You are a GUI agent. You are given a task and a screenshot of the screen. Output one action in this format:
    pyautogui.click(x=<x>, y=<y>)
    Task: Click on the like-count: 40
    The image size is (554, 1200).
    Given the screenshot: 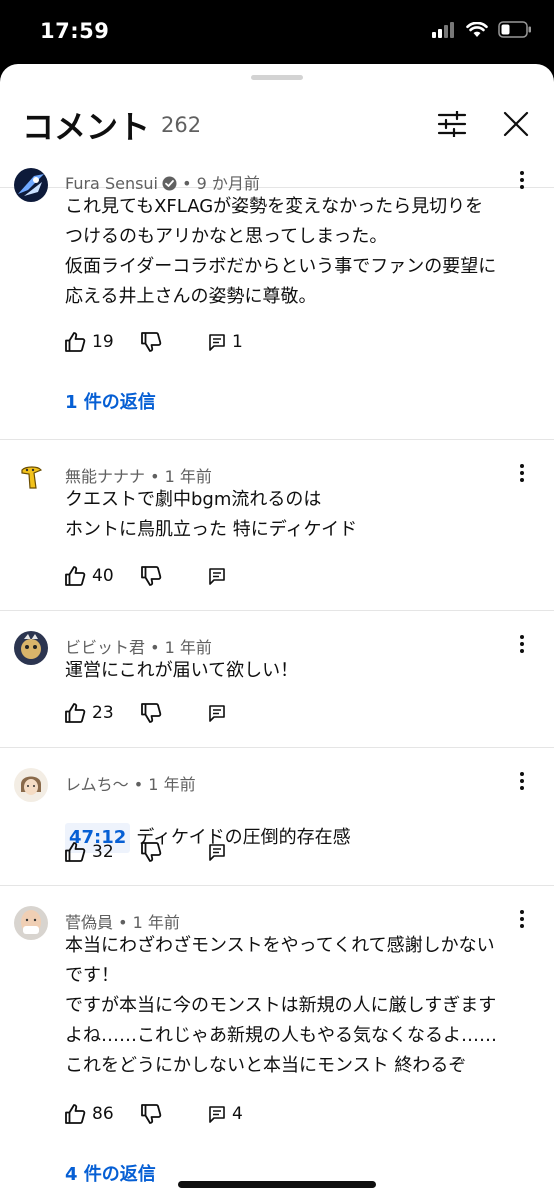 What is the action you would take?
    pyautogui.click(x=103, y=576)
    